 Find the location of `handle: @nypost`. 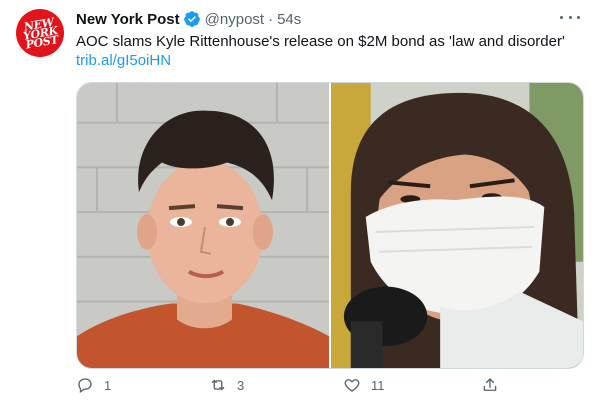

handle: @nypost is located at coordinates (234, 19).